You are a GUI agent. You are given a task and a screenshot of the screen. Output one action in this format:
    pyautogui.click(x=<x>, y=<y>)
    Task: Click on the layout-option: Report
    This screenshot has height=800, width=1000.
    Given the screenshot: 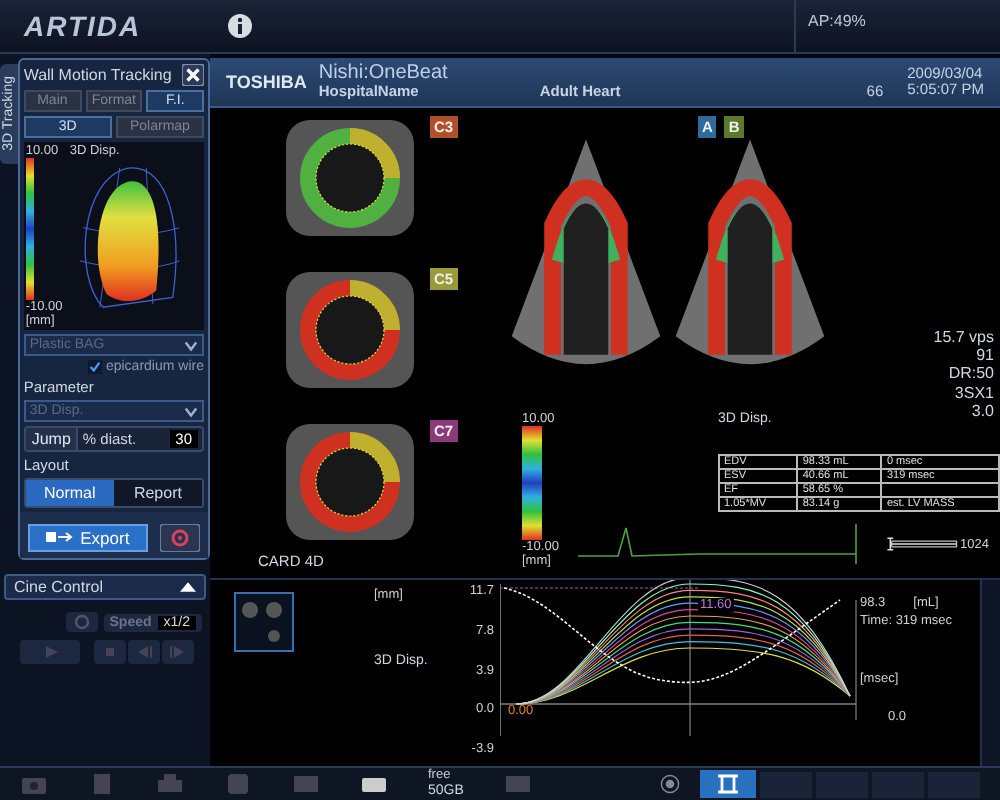 What is the action you would take?
    pyautogui.click(x=158, y=493)
    